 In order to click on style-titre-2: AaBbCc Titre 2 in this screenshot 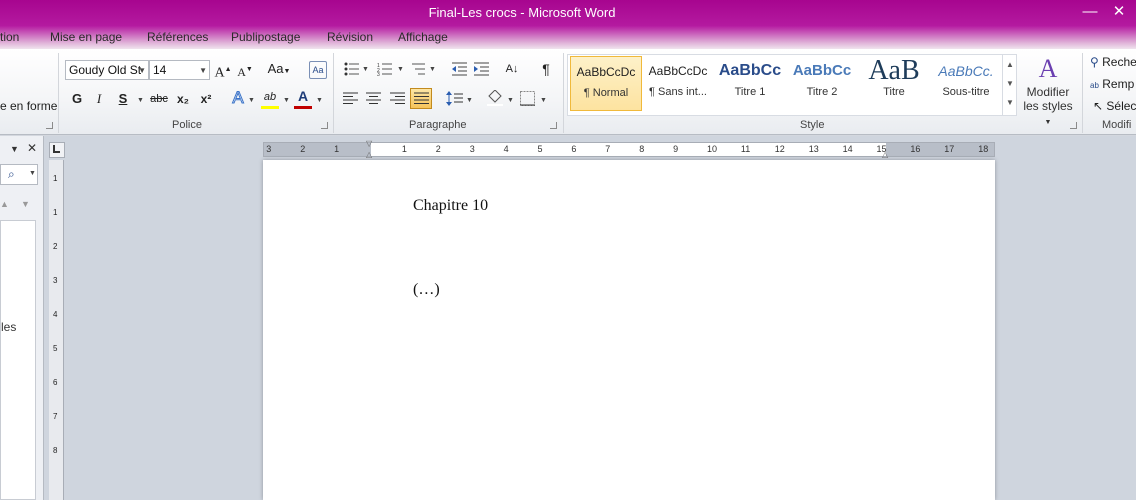, I will do `click(822, 83)`.